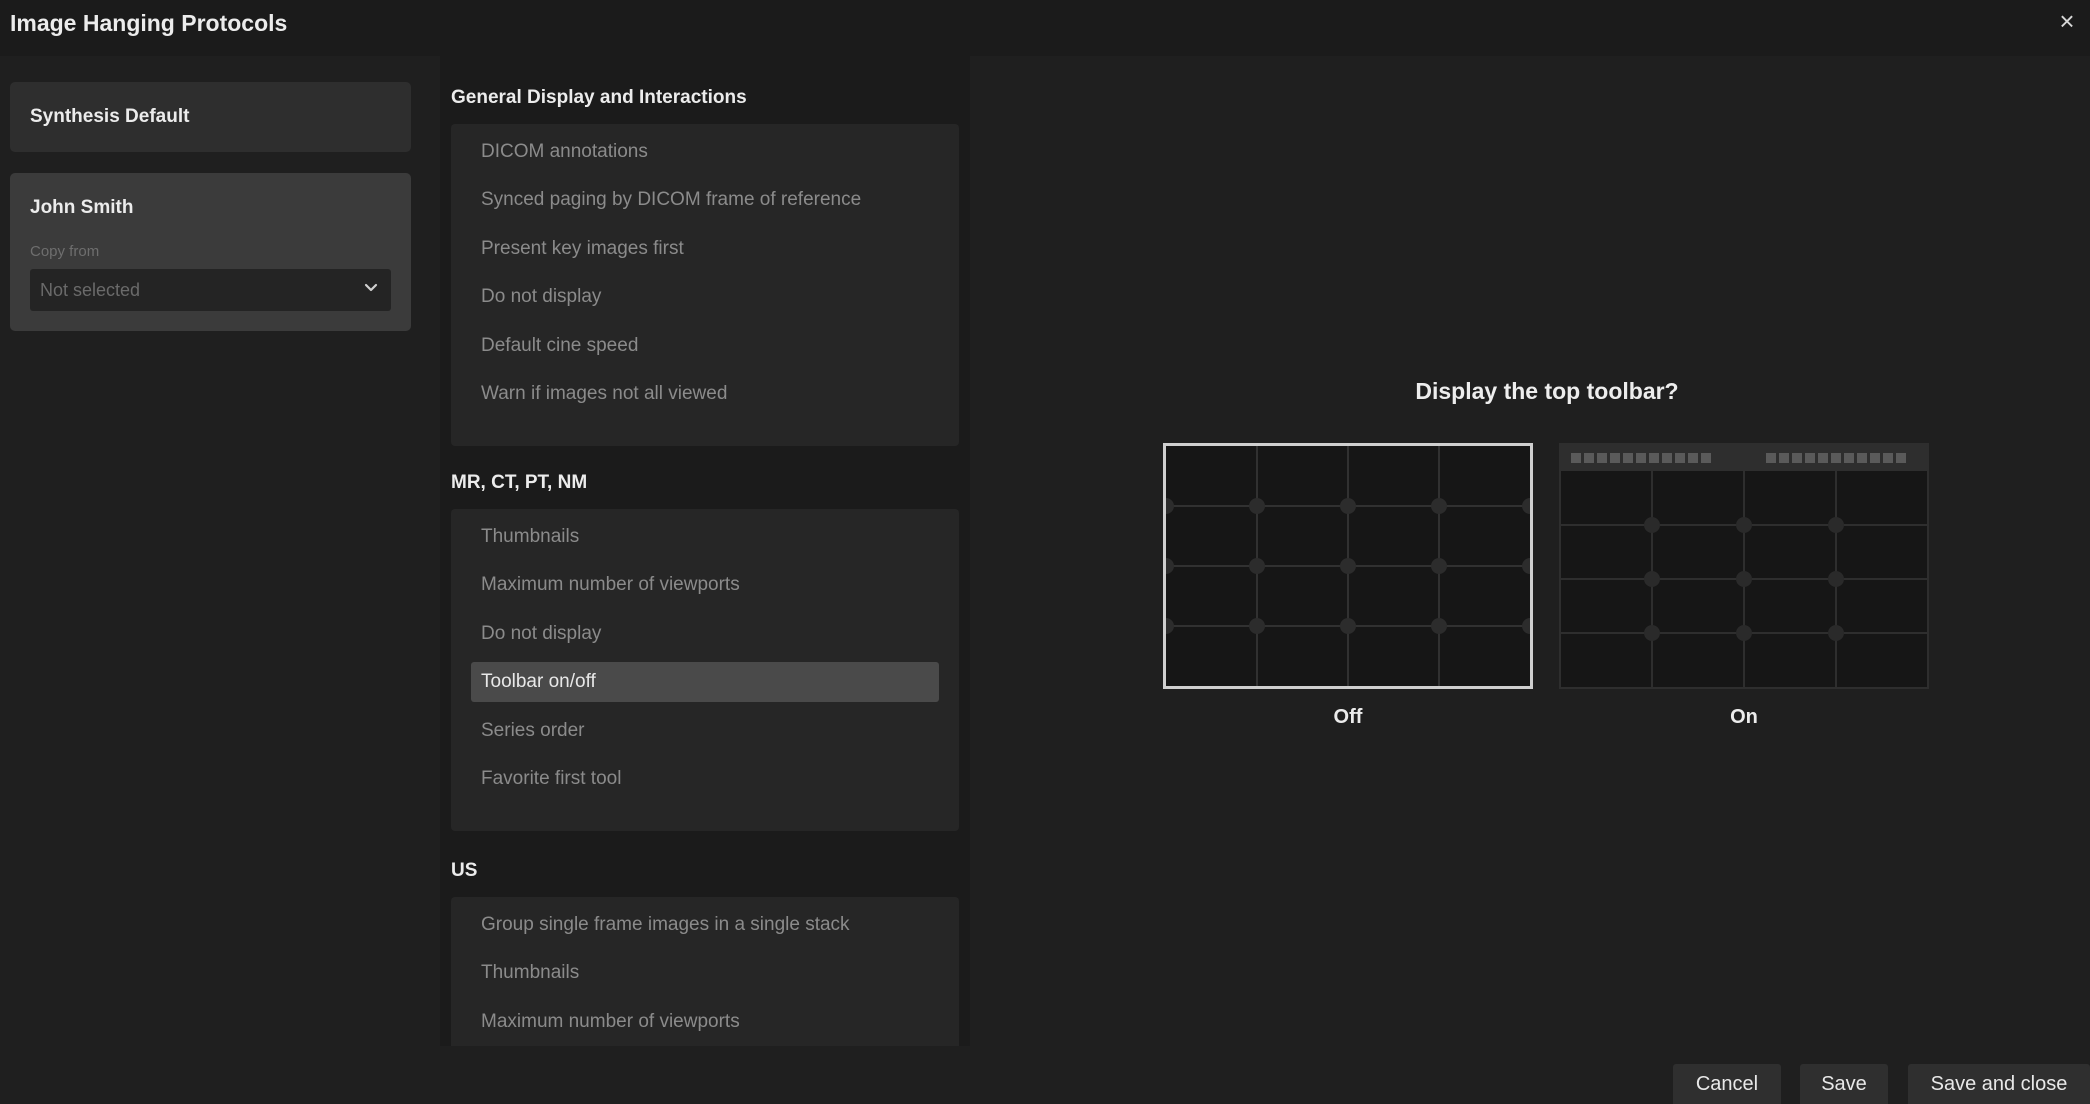  What do you see at coordinates (599, 97) in the screenshot?
I see `section-heading-general: General Display and Interactions` at bounding box center [599, 97].